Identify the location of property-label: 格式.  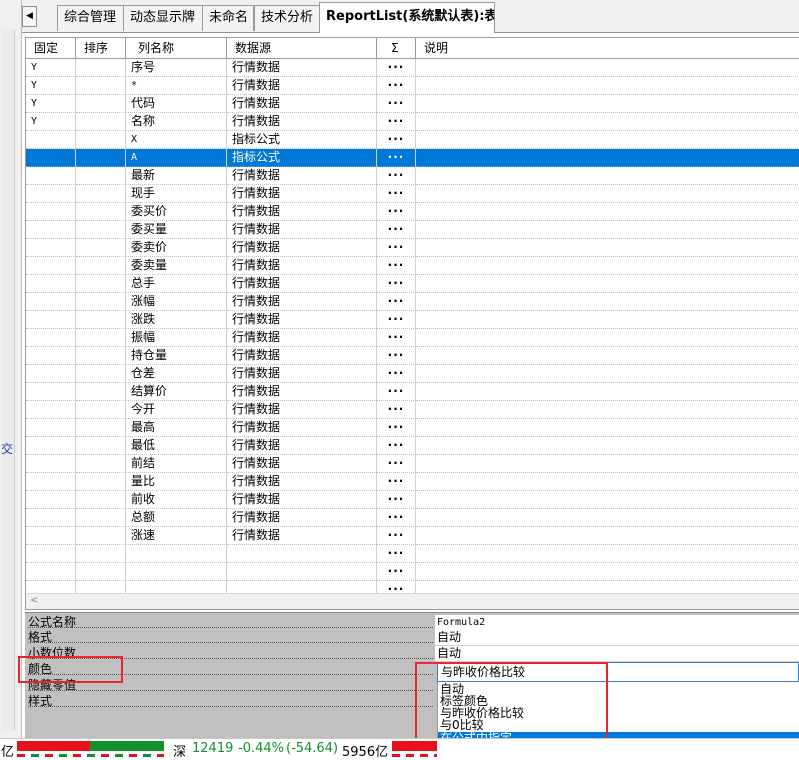
(230, 638).